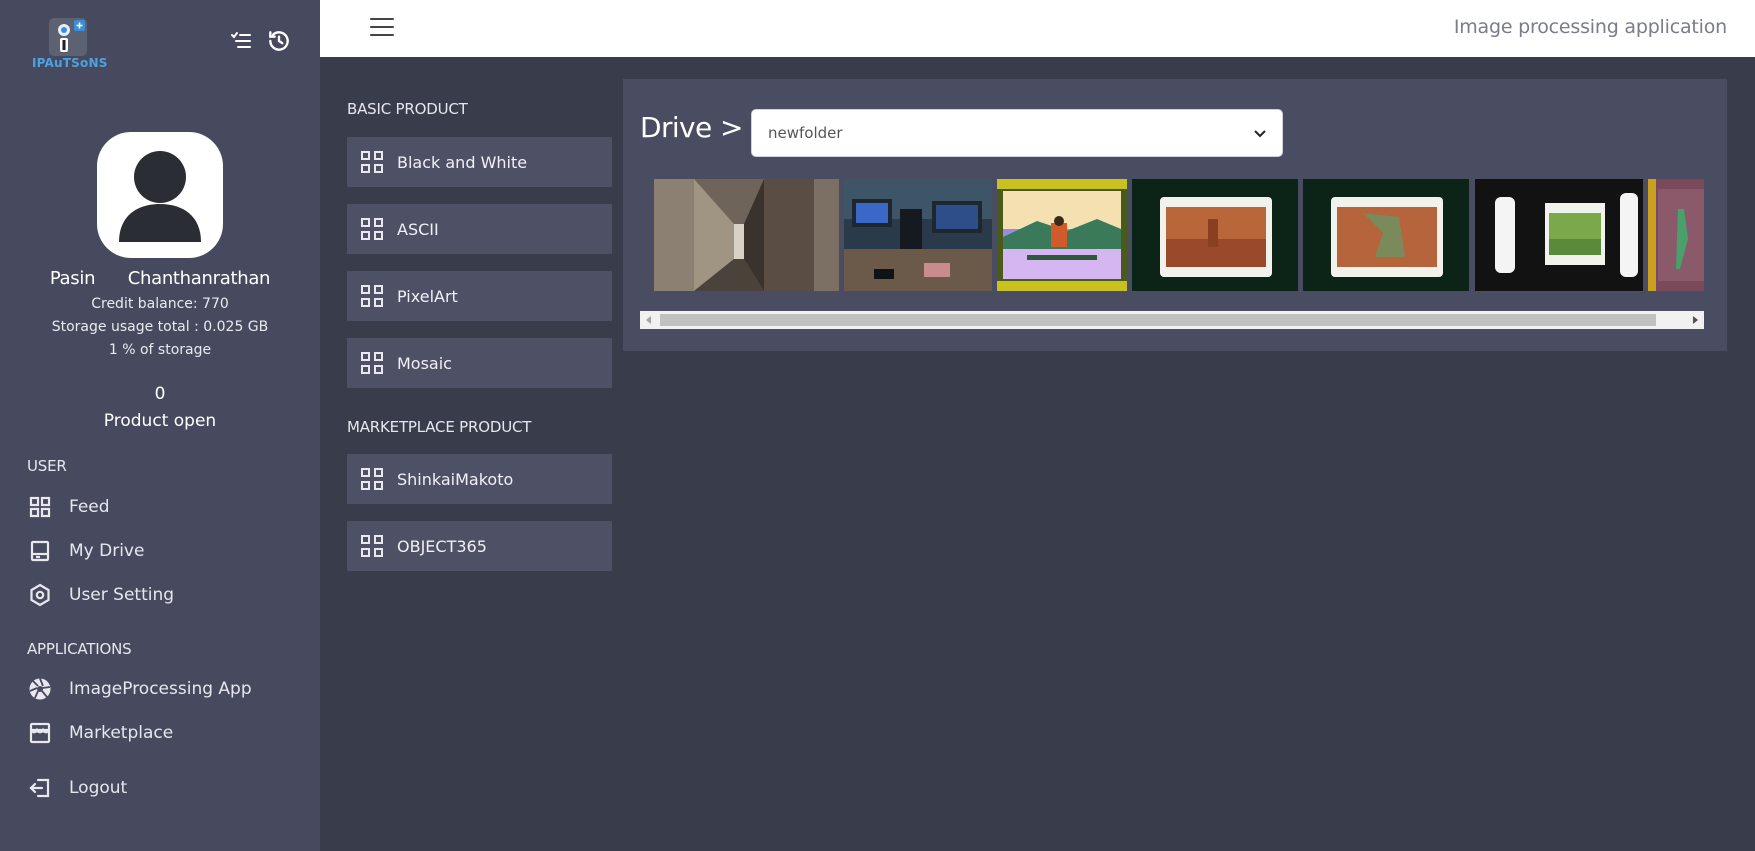  What do you see at coordinates (160, 304) in the screenshot?
I see `credit-balance: Credit balance: 770` at bounding box center [160, 304].